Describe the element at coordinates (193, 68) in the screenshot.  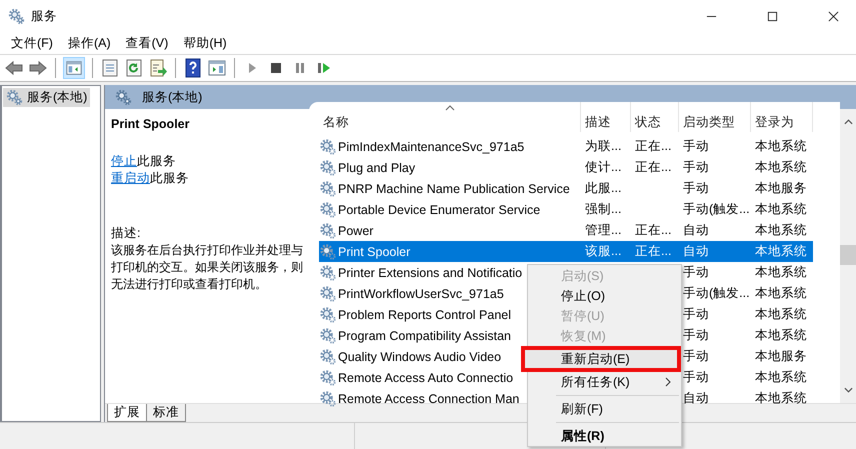
I see `help-icon` at that location.